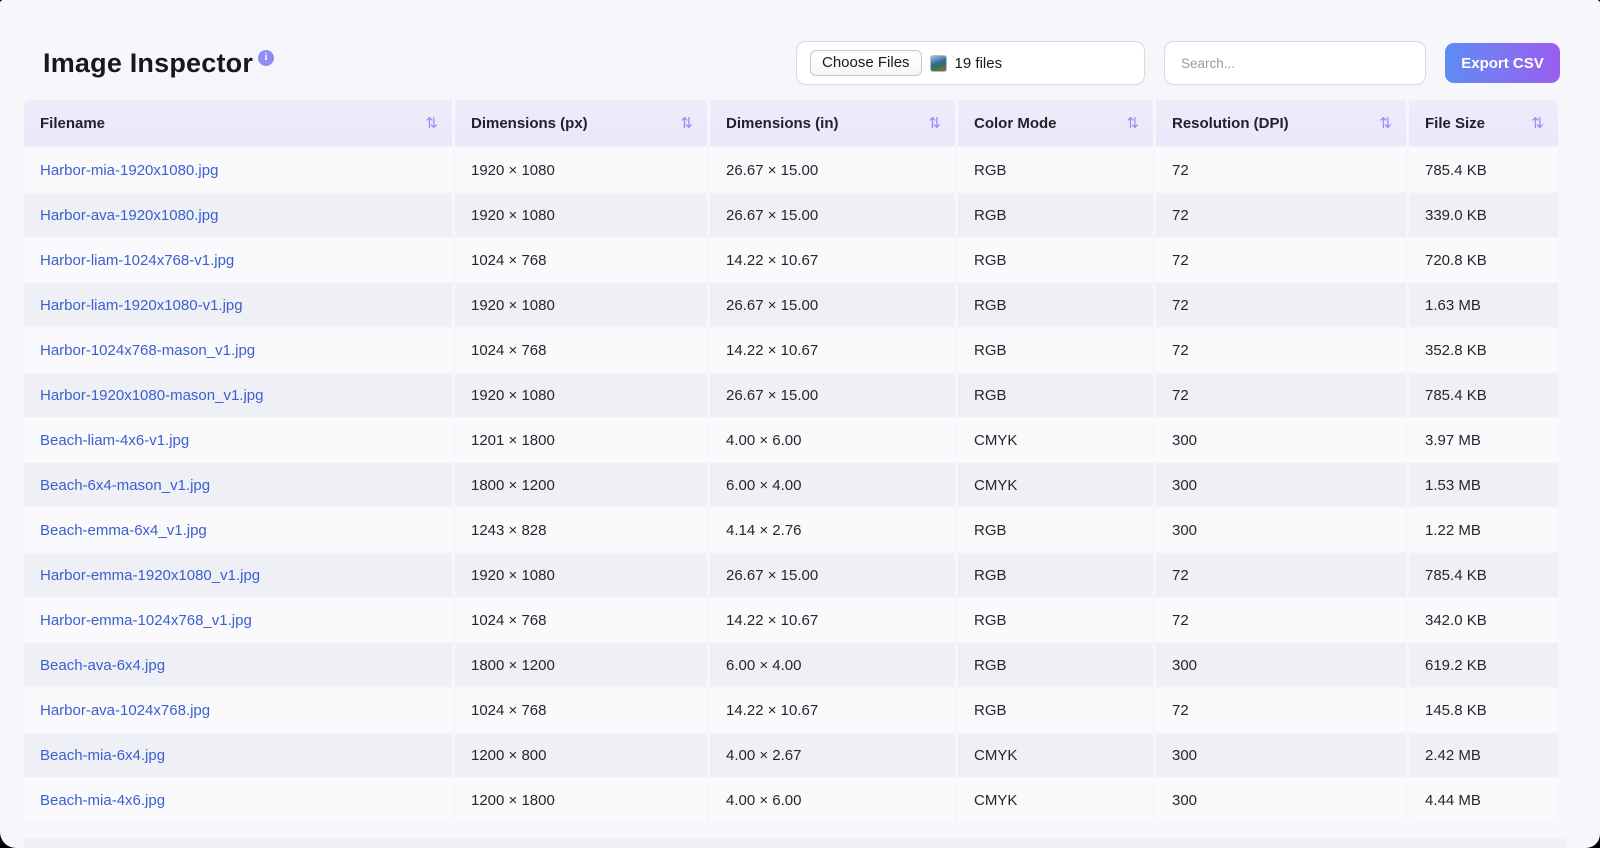 The height and width of the screenshot is (848, 1600). I want to click on column-header-color-mode: Color Mode ⇅, so click(1055, 123).